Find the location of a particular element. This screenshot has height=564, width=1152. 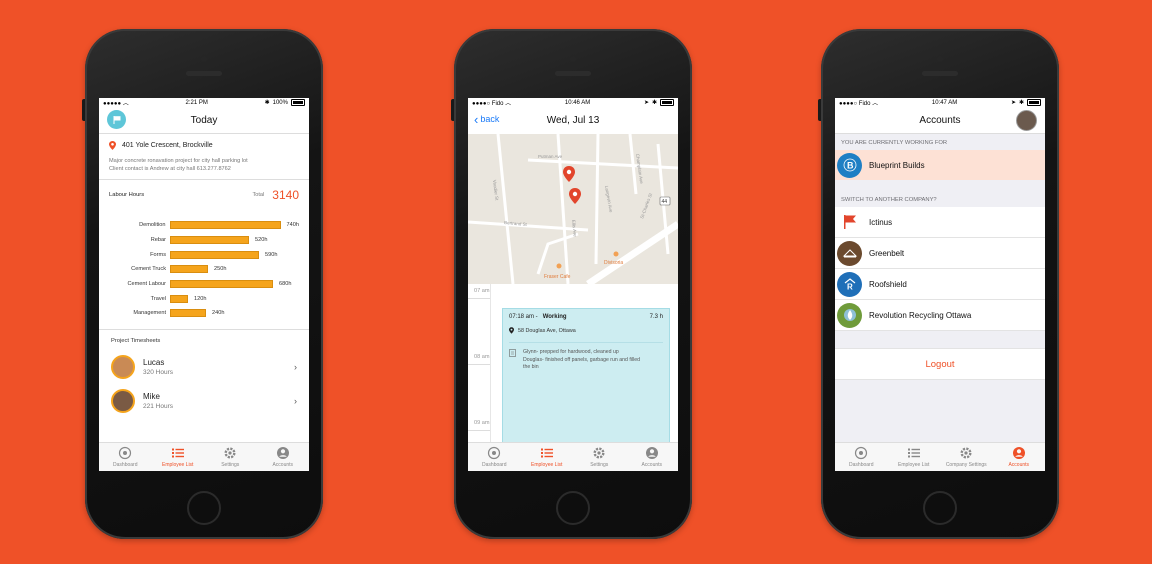

avatar is located at coordinates (123, 366).